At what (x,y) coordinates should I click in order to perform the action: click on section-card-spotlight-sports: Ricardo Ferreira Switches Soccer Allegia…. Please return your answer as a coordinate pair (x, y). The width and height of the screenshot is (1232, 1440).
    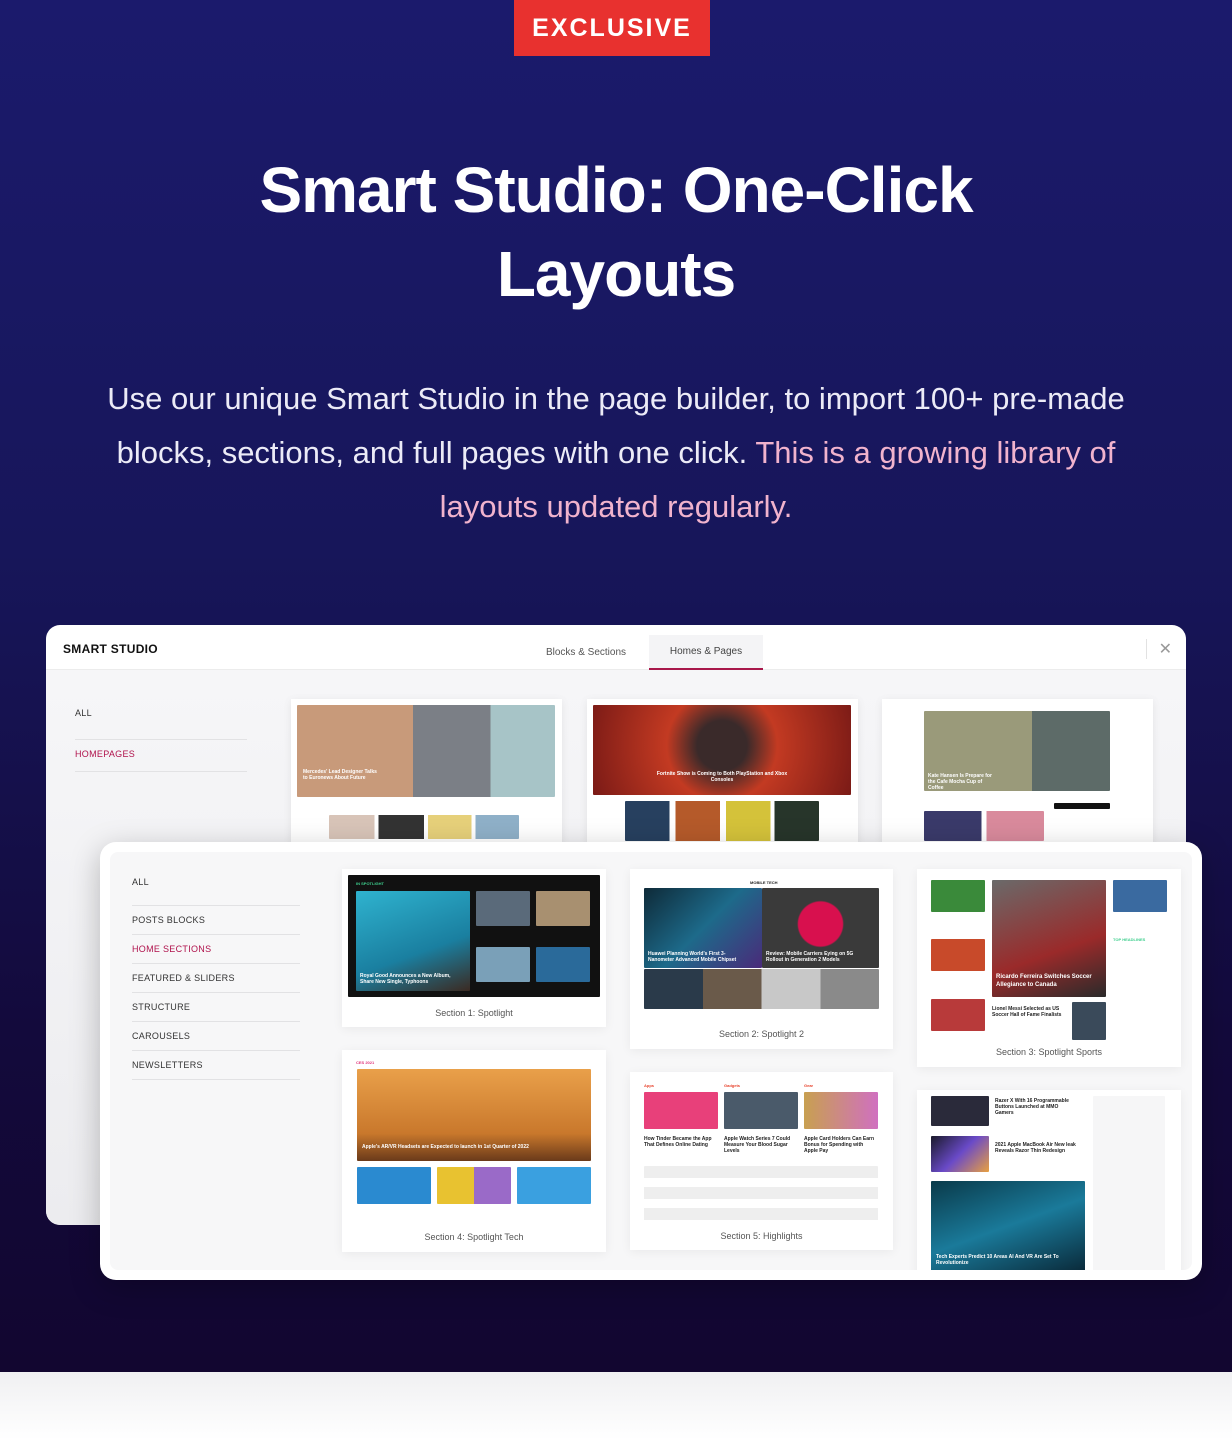
    Looking at the image, I should click on (1049, 968).